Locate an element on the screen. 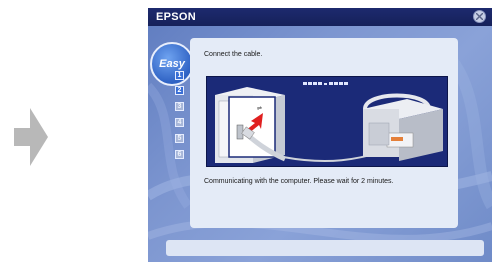  progress-indicator is located at coordinates (325, 83).